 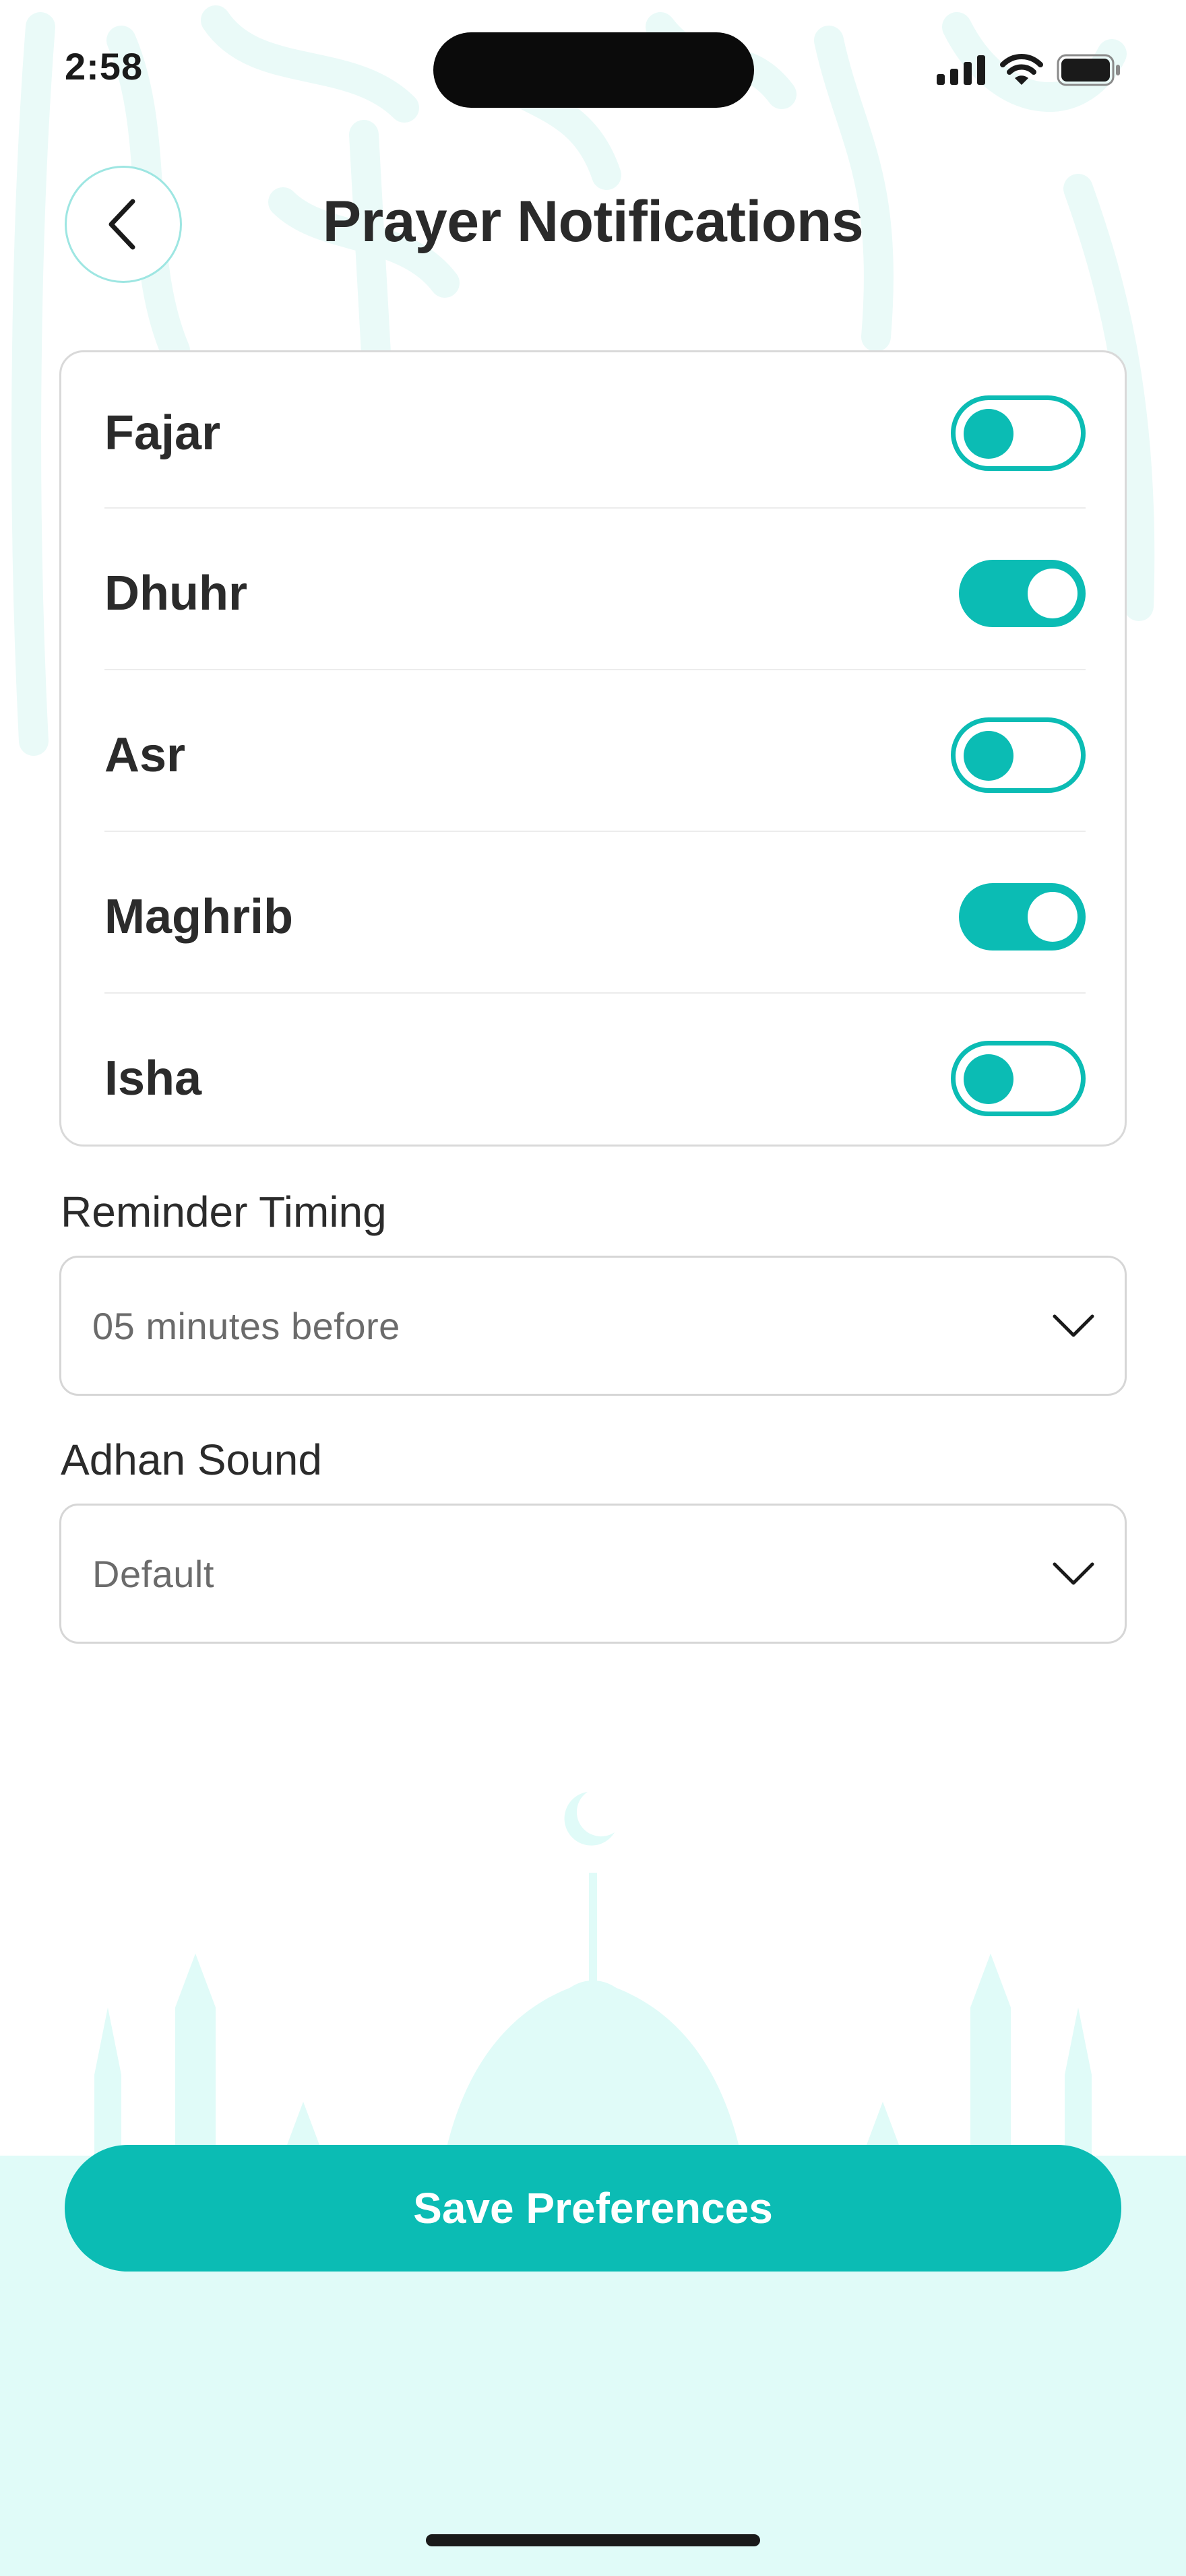 I want to click on prayer-name: Isha, so click(x=153, y=1079).